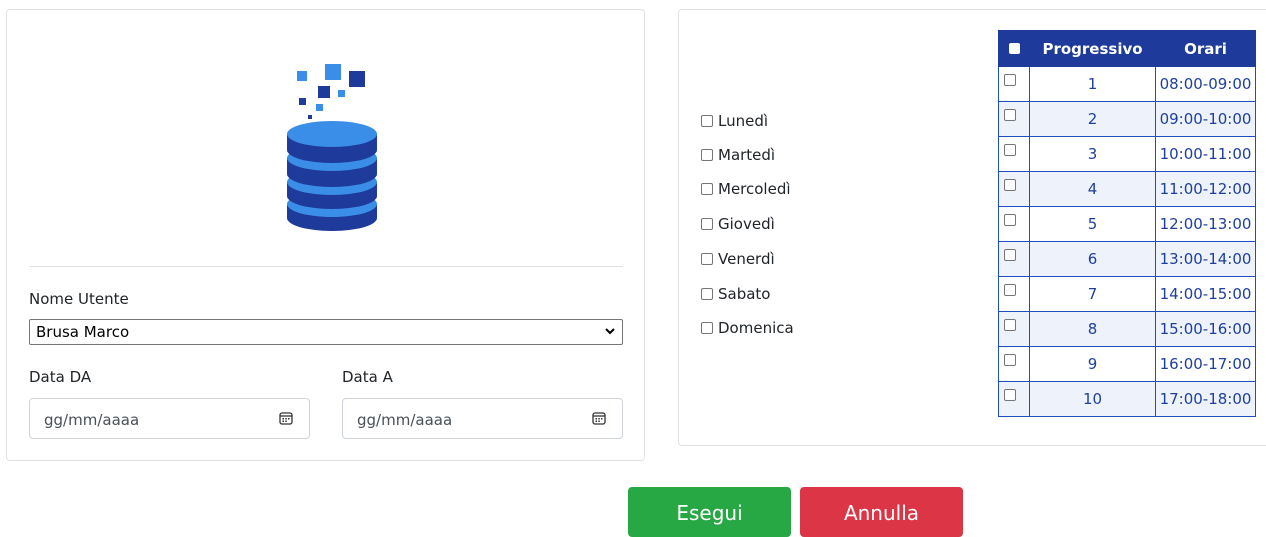  What do you see at coordinates (83, 332) in the screenshot?
I see `user-select-value: Brusa Marco` at bounding box center [83, 332].